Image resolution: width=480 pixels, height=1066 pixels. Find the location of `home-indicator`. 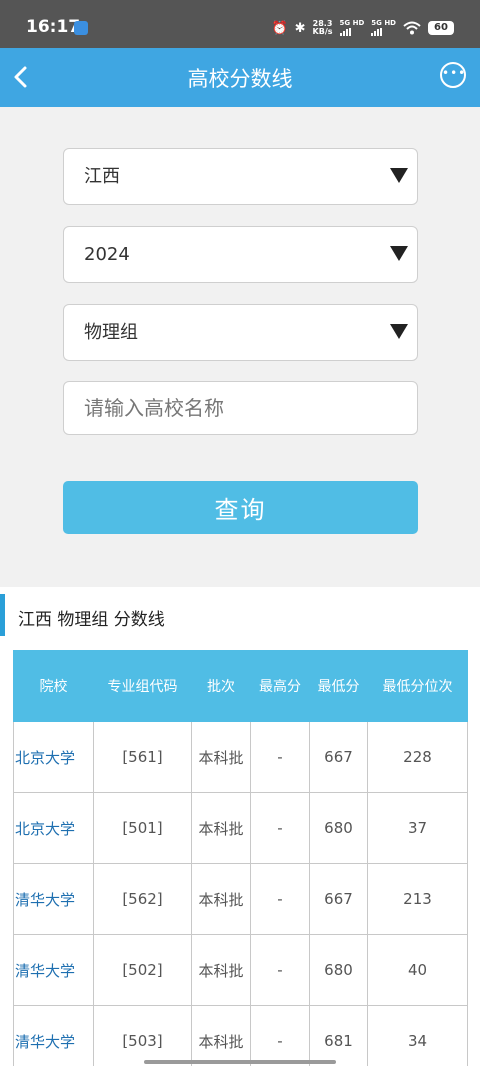

home-indicator is located at coordinates (240, 1062).